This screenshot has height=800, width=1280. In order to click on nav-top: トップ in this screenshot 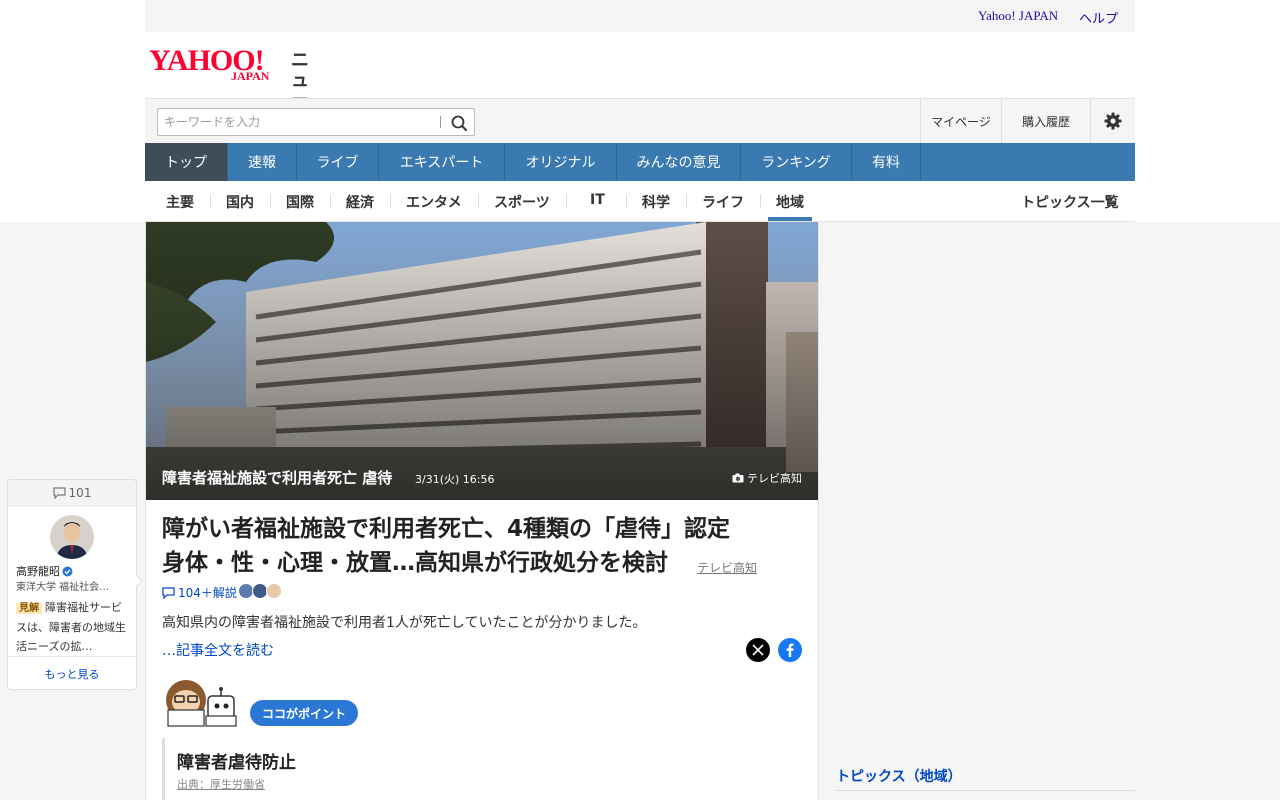, I will do `click(186, 162)`.